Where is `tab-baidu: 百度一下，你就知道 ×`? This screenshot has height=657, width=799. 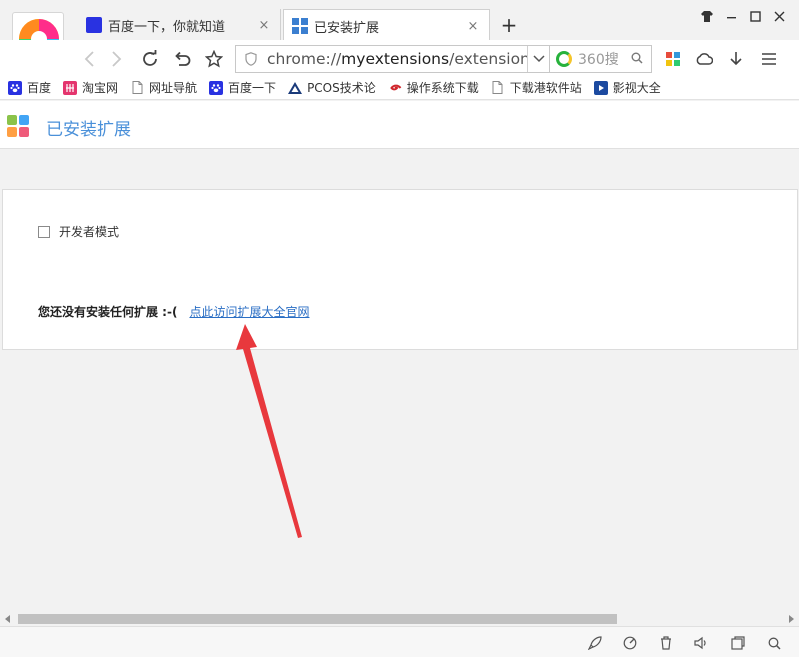
tab-baidu: 百度一下，你就知道 × is located at coordinates (179, 25).